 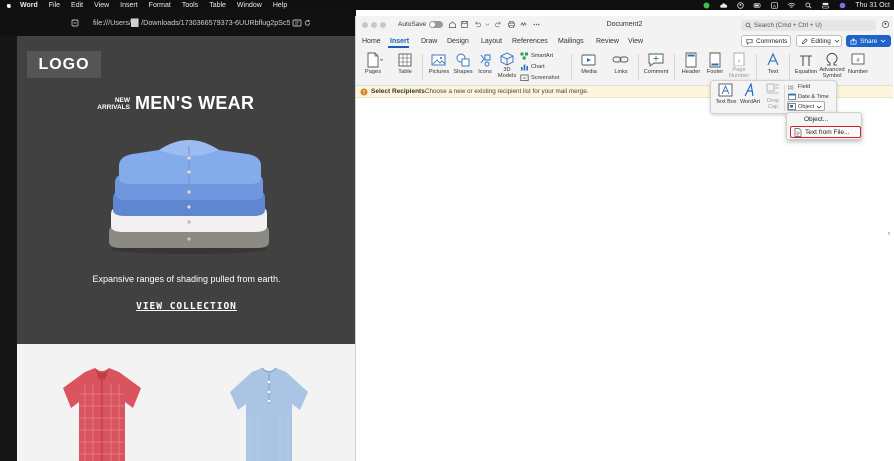 I want to click on chart-icon, so click(x=524, y=67).